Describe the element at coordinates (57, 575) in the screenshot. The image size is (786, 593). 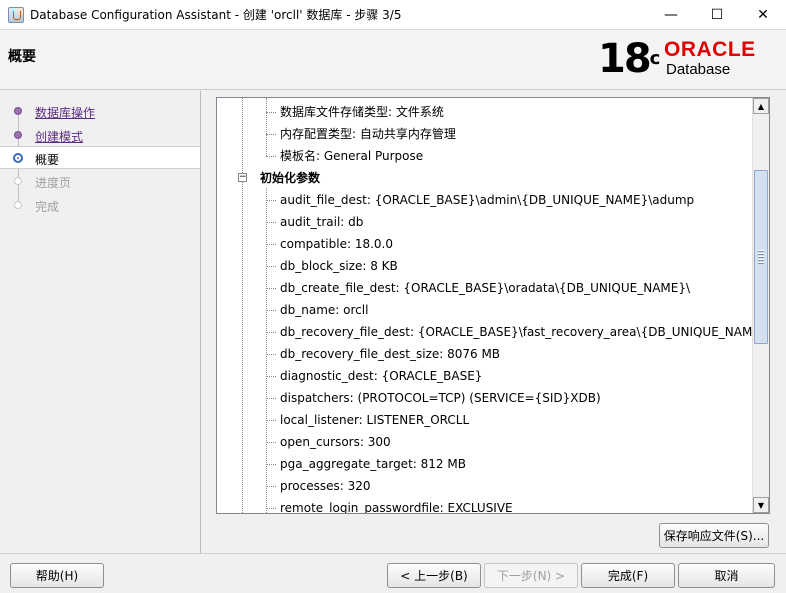
I see `help-button: 帮助(H)` at that location.